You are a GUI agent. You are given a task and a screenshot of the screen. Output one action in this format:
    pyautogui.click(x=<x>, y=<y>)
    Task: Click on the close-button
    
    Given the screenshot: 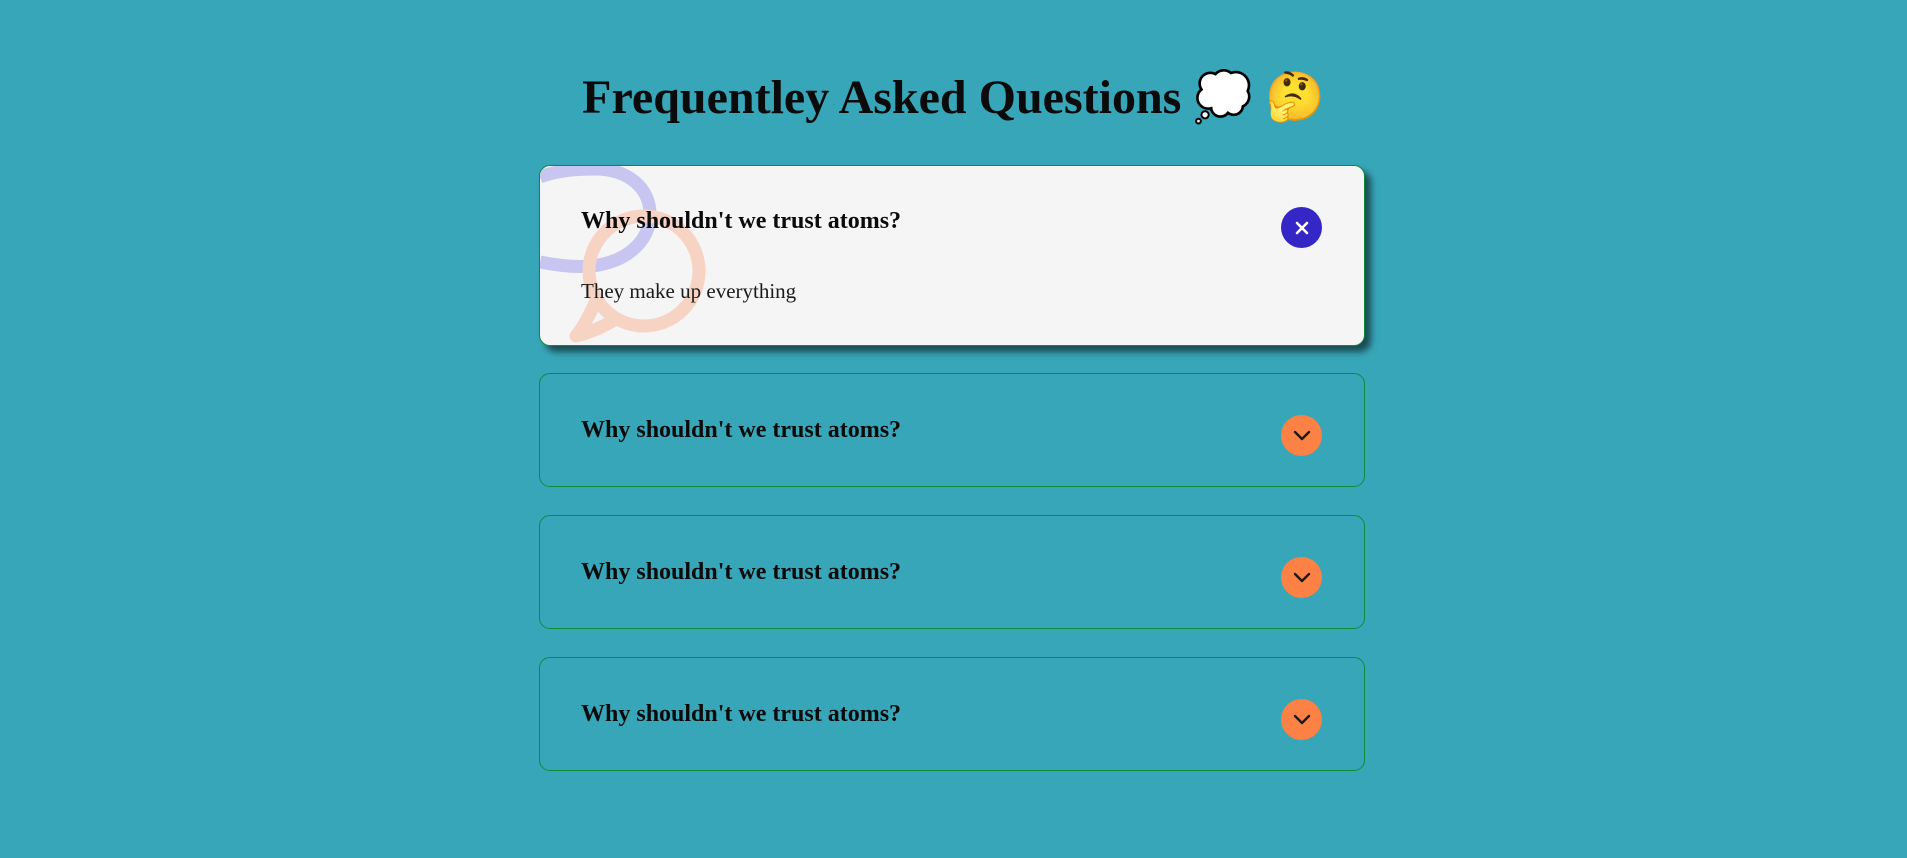 What is the action you would take?
    pyautogui.click(x=1301, y=227)
    